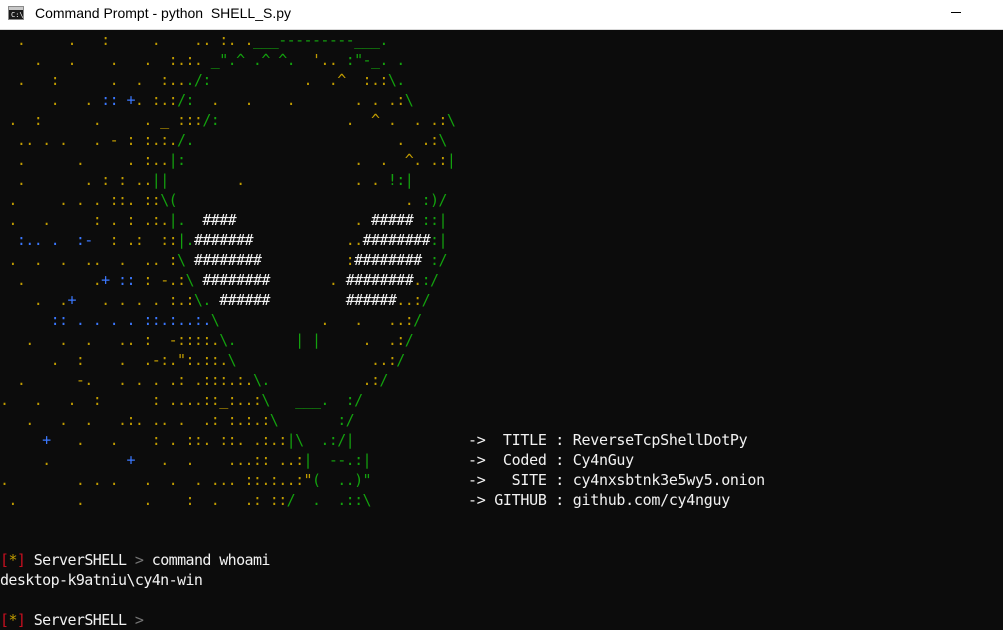  What do you see at coordinates (185, 100) in the screenshot?
I see `ascii-segment: /:` at bounding box center [185, 100].